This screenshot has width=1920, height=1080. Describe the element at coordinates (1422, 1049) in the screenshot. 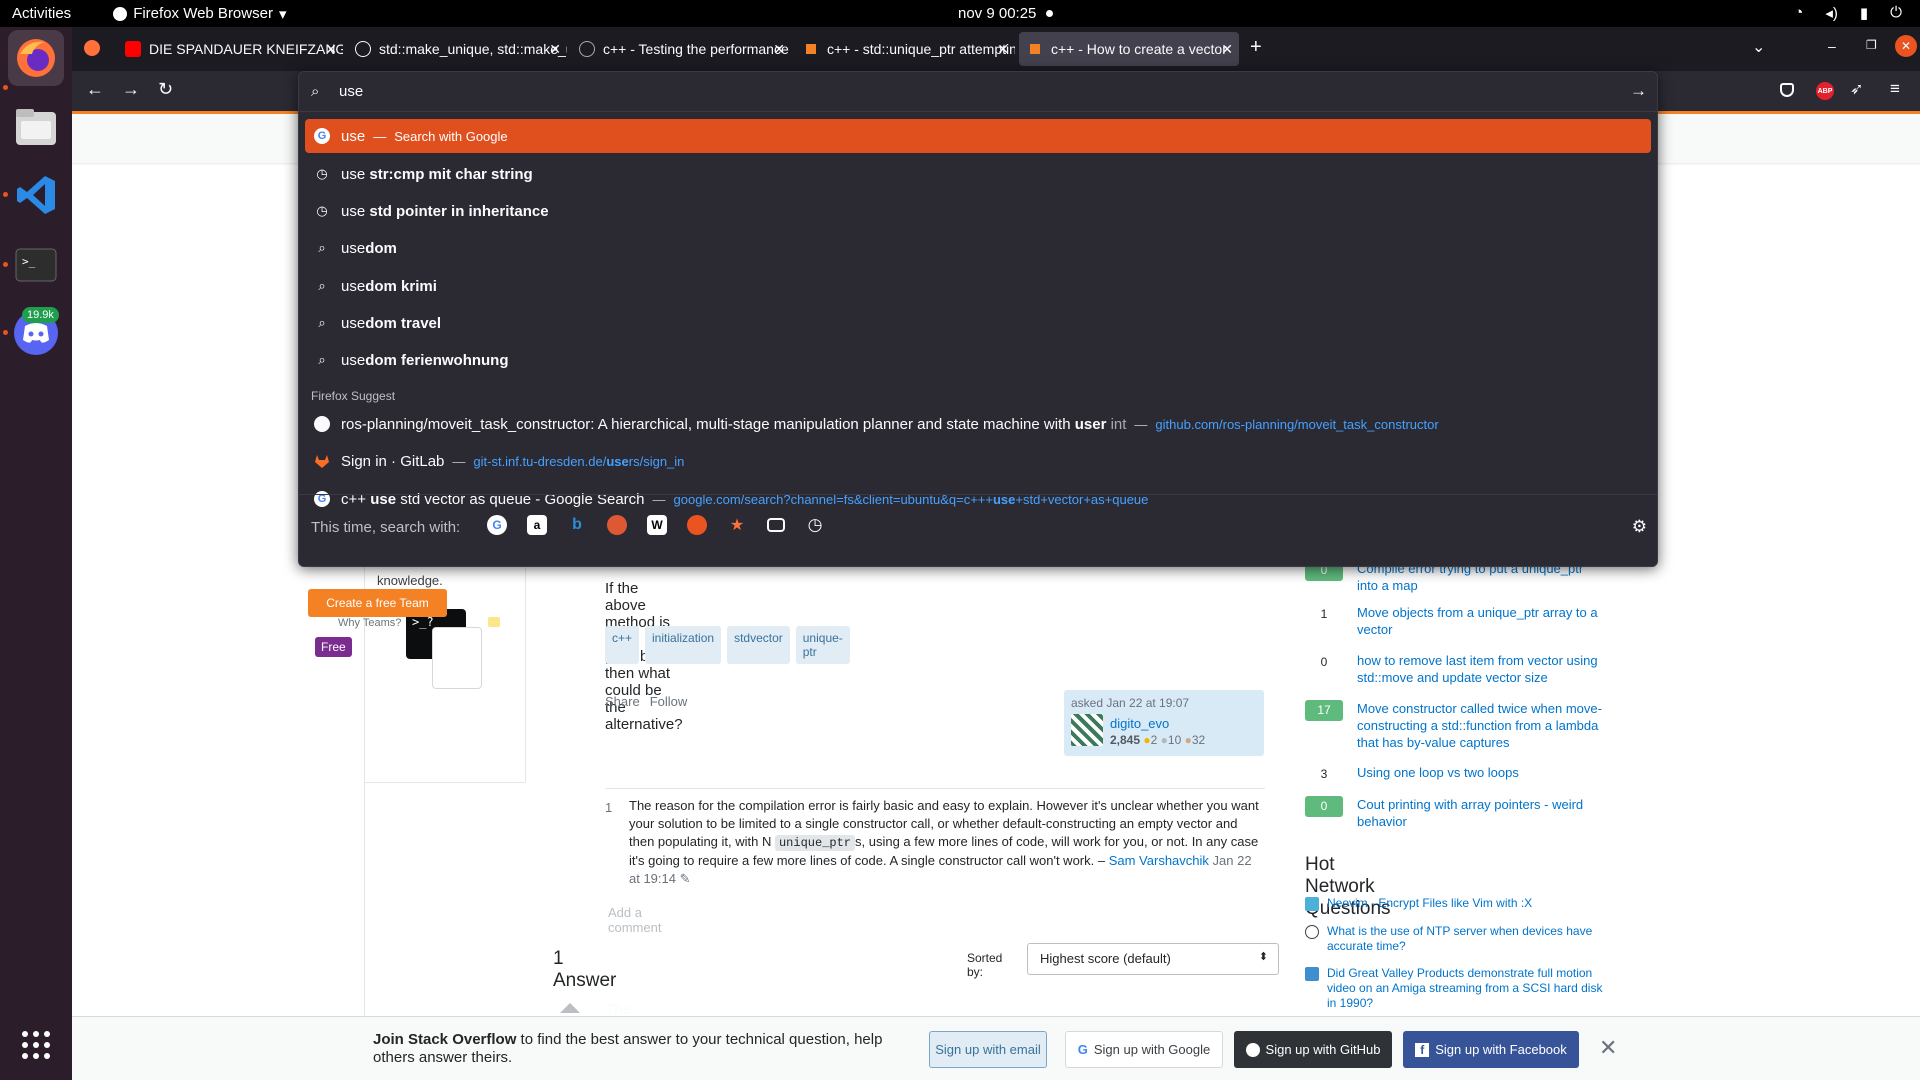

I see `facebook-icon: f` at that location.